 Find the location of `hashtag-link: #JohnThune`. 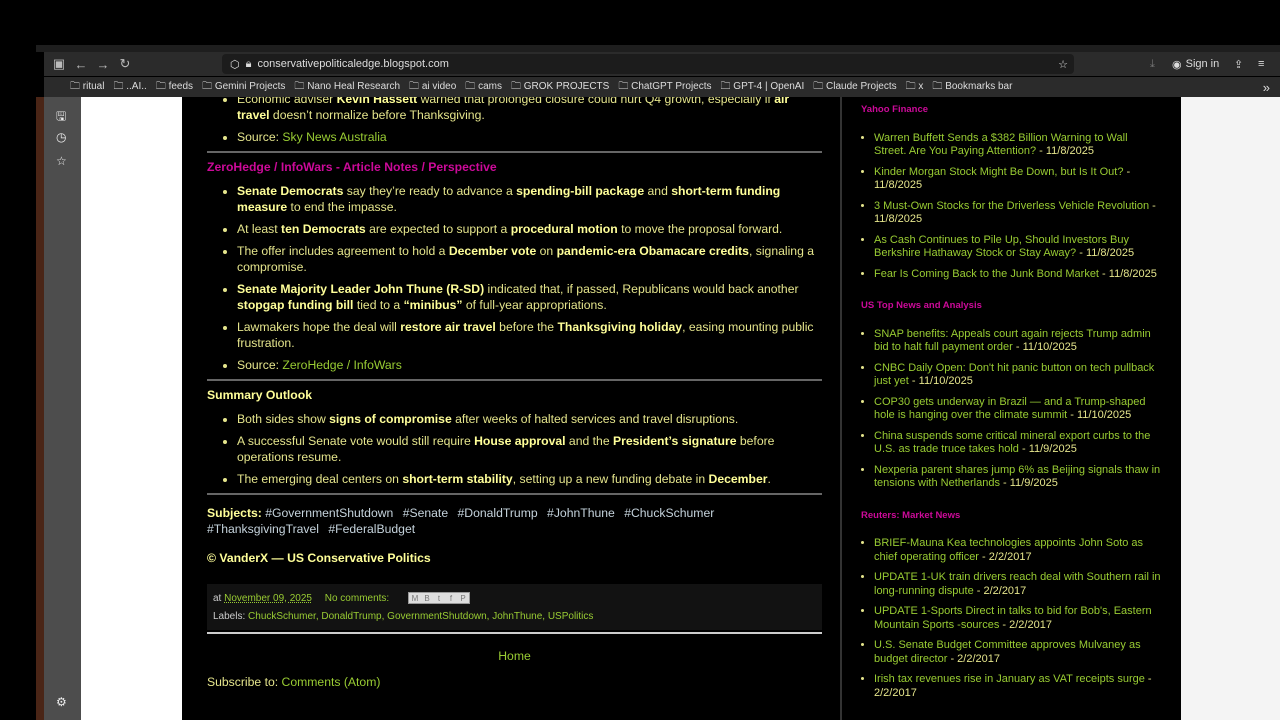

hashtag-link: #JohnThune is located at coordinates (581, 513).